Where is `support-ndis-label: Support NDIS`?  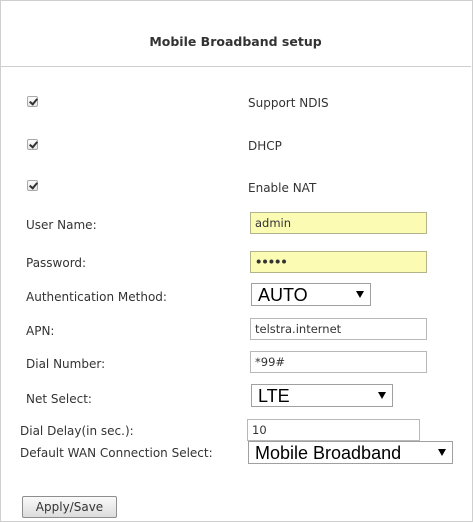
support-ndis-label: Support NDIS is located at coordinates (288, 103).